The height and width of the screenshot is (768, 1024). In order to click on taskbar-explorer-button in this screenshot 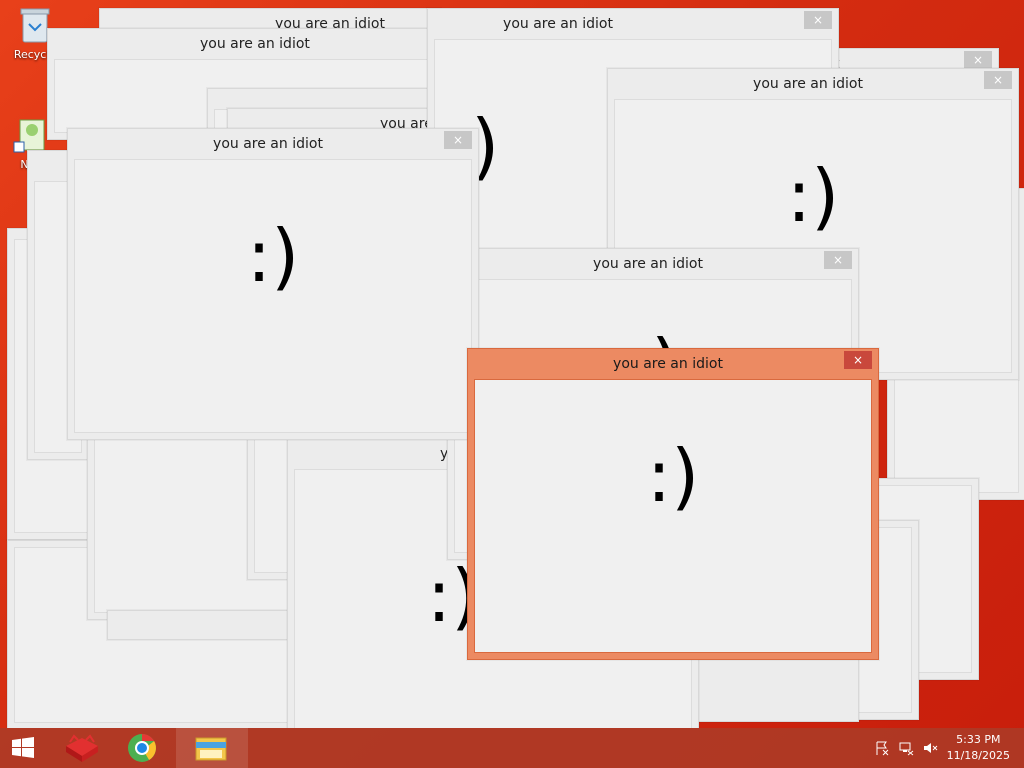, I will do `click(212, 748)`.